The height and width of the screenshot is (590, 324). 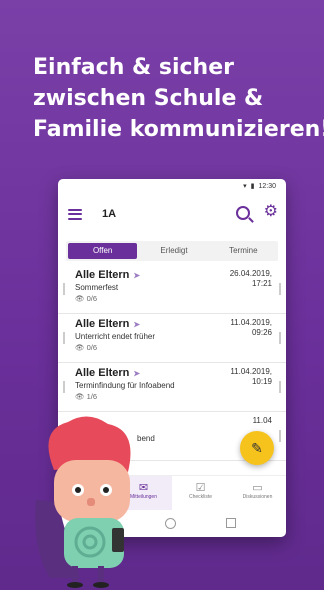 I want to click on mascot-illustration, so click(x=83, y=502).